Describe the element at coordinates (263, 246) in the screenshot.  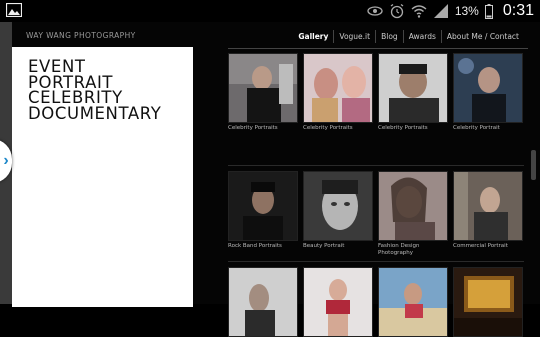
I see `photo-caption: Rock Band Portraits` at that location.